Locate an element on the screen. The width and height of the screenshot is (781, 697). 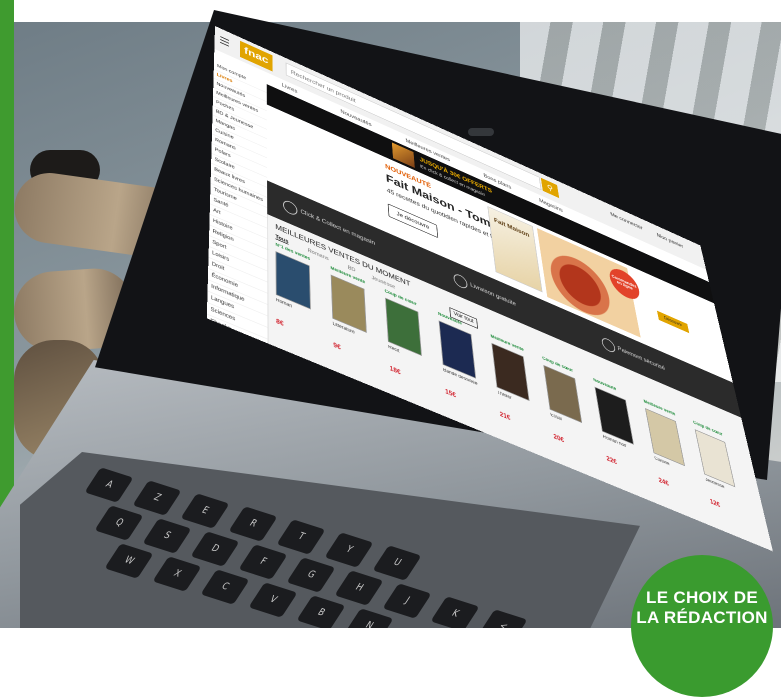
truck-icon is located at coordinates (460, 281).